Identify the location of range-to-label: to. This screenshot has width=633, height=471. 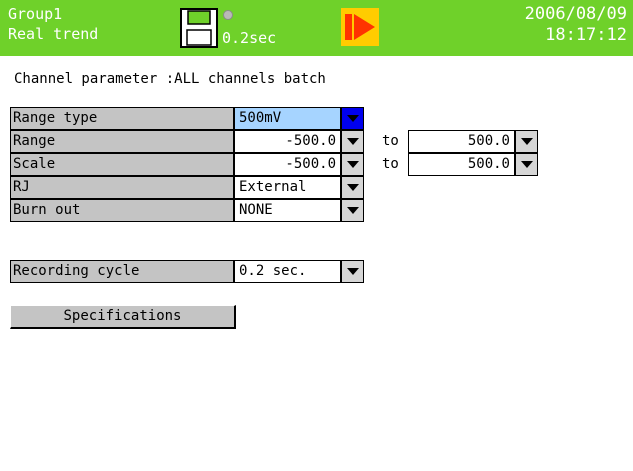
(390, 141).